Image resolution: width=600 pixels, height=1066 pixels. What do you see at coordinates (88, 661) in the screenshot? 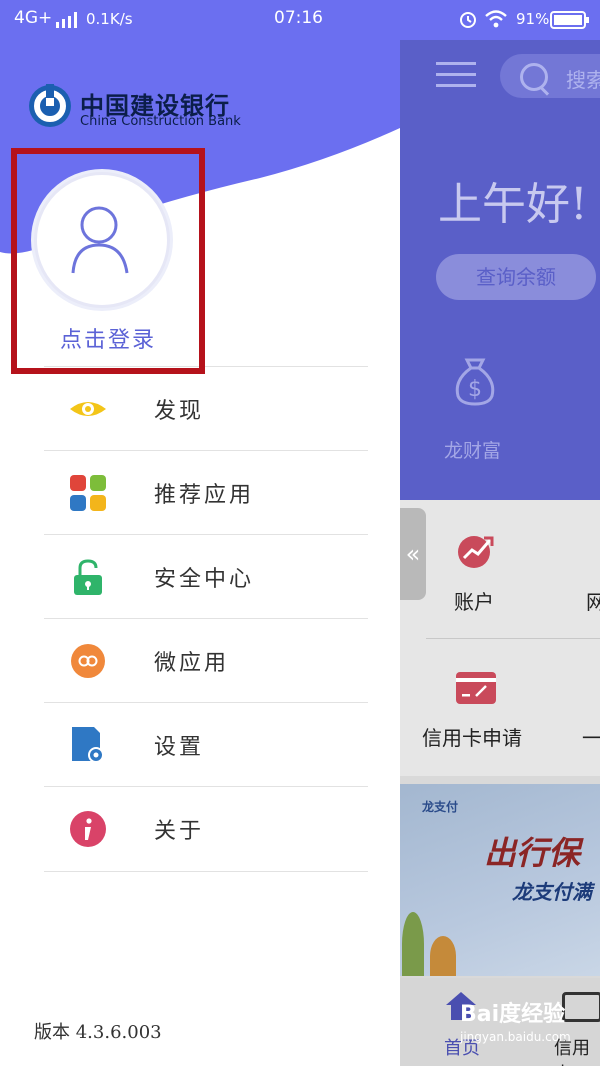
I see `link-icon` at bounding box center [88, 661].